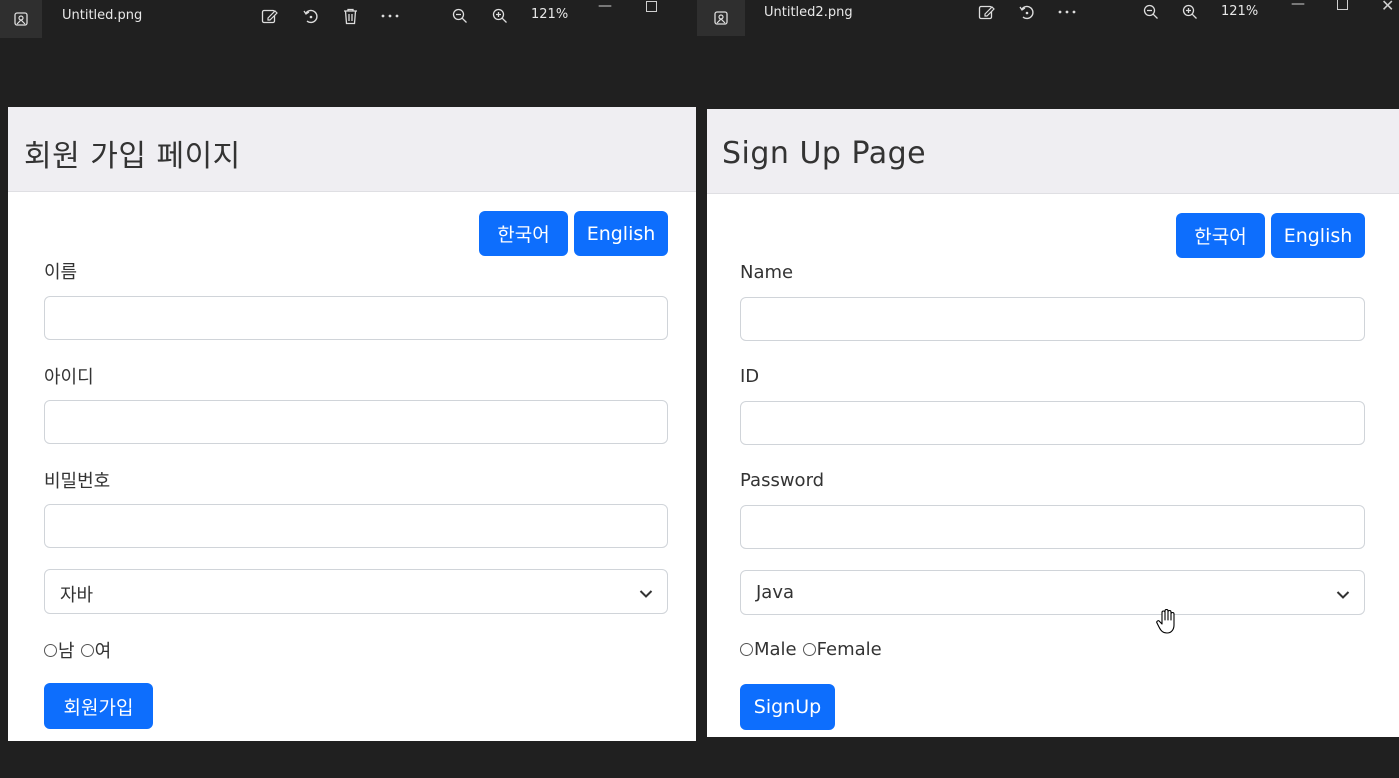 The width and height of the screenshot is (1399, 778). Describe the element at coordinates (77, 481) in the screenshot. I see `password-label: 비밀번호` at that location.